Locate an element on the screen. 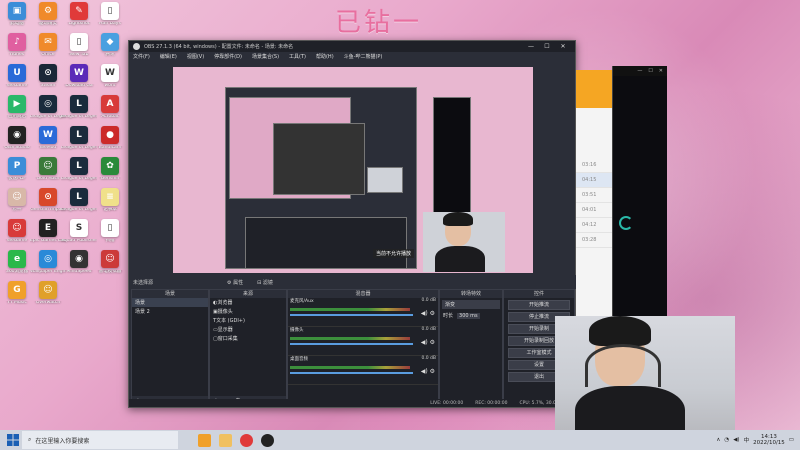  selected-source-label: 未选择源 is located at coordinates (143, 282).